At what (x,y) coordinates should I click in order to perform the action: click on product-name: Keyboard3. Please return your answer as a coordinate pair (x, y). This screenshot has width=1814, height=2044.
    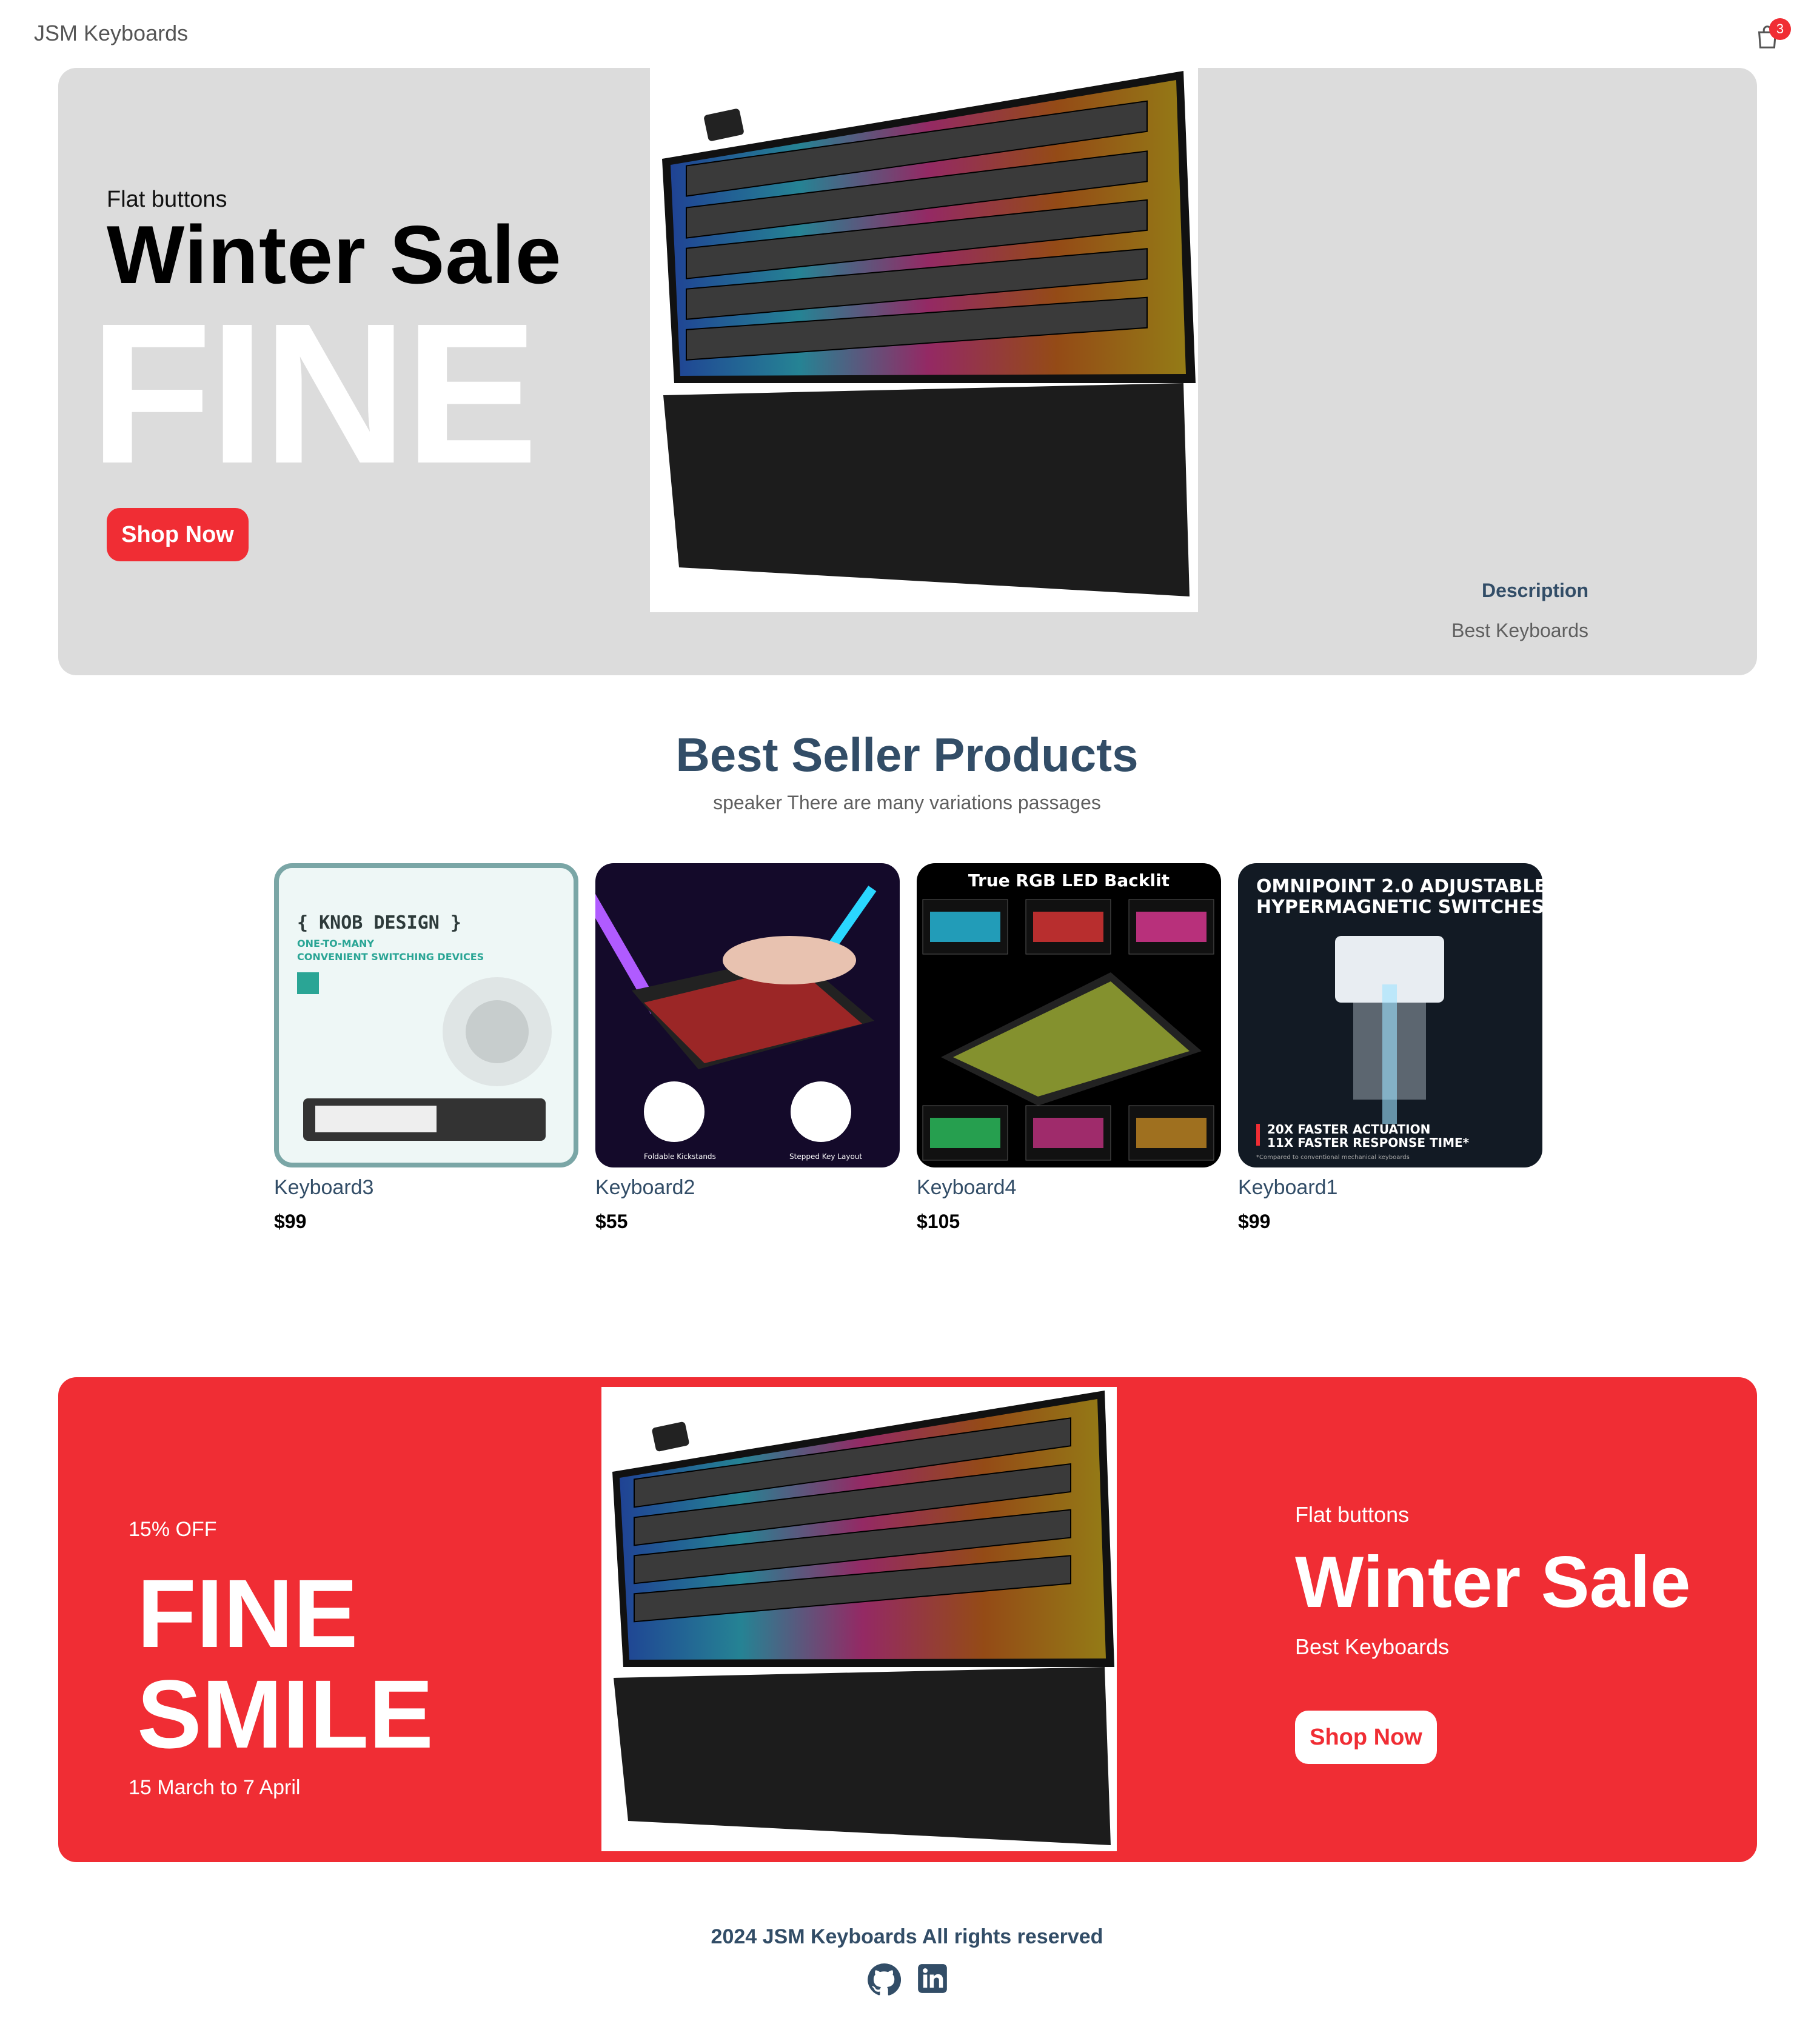
    Looking at the image, I should click on (426, 1188).